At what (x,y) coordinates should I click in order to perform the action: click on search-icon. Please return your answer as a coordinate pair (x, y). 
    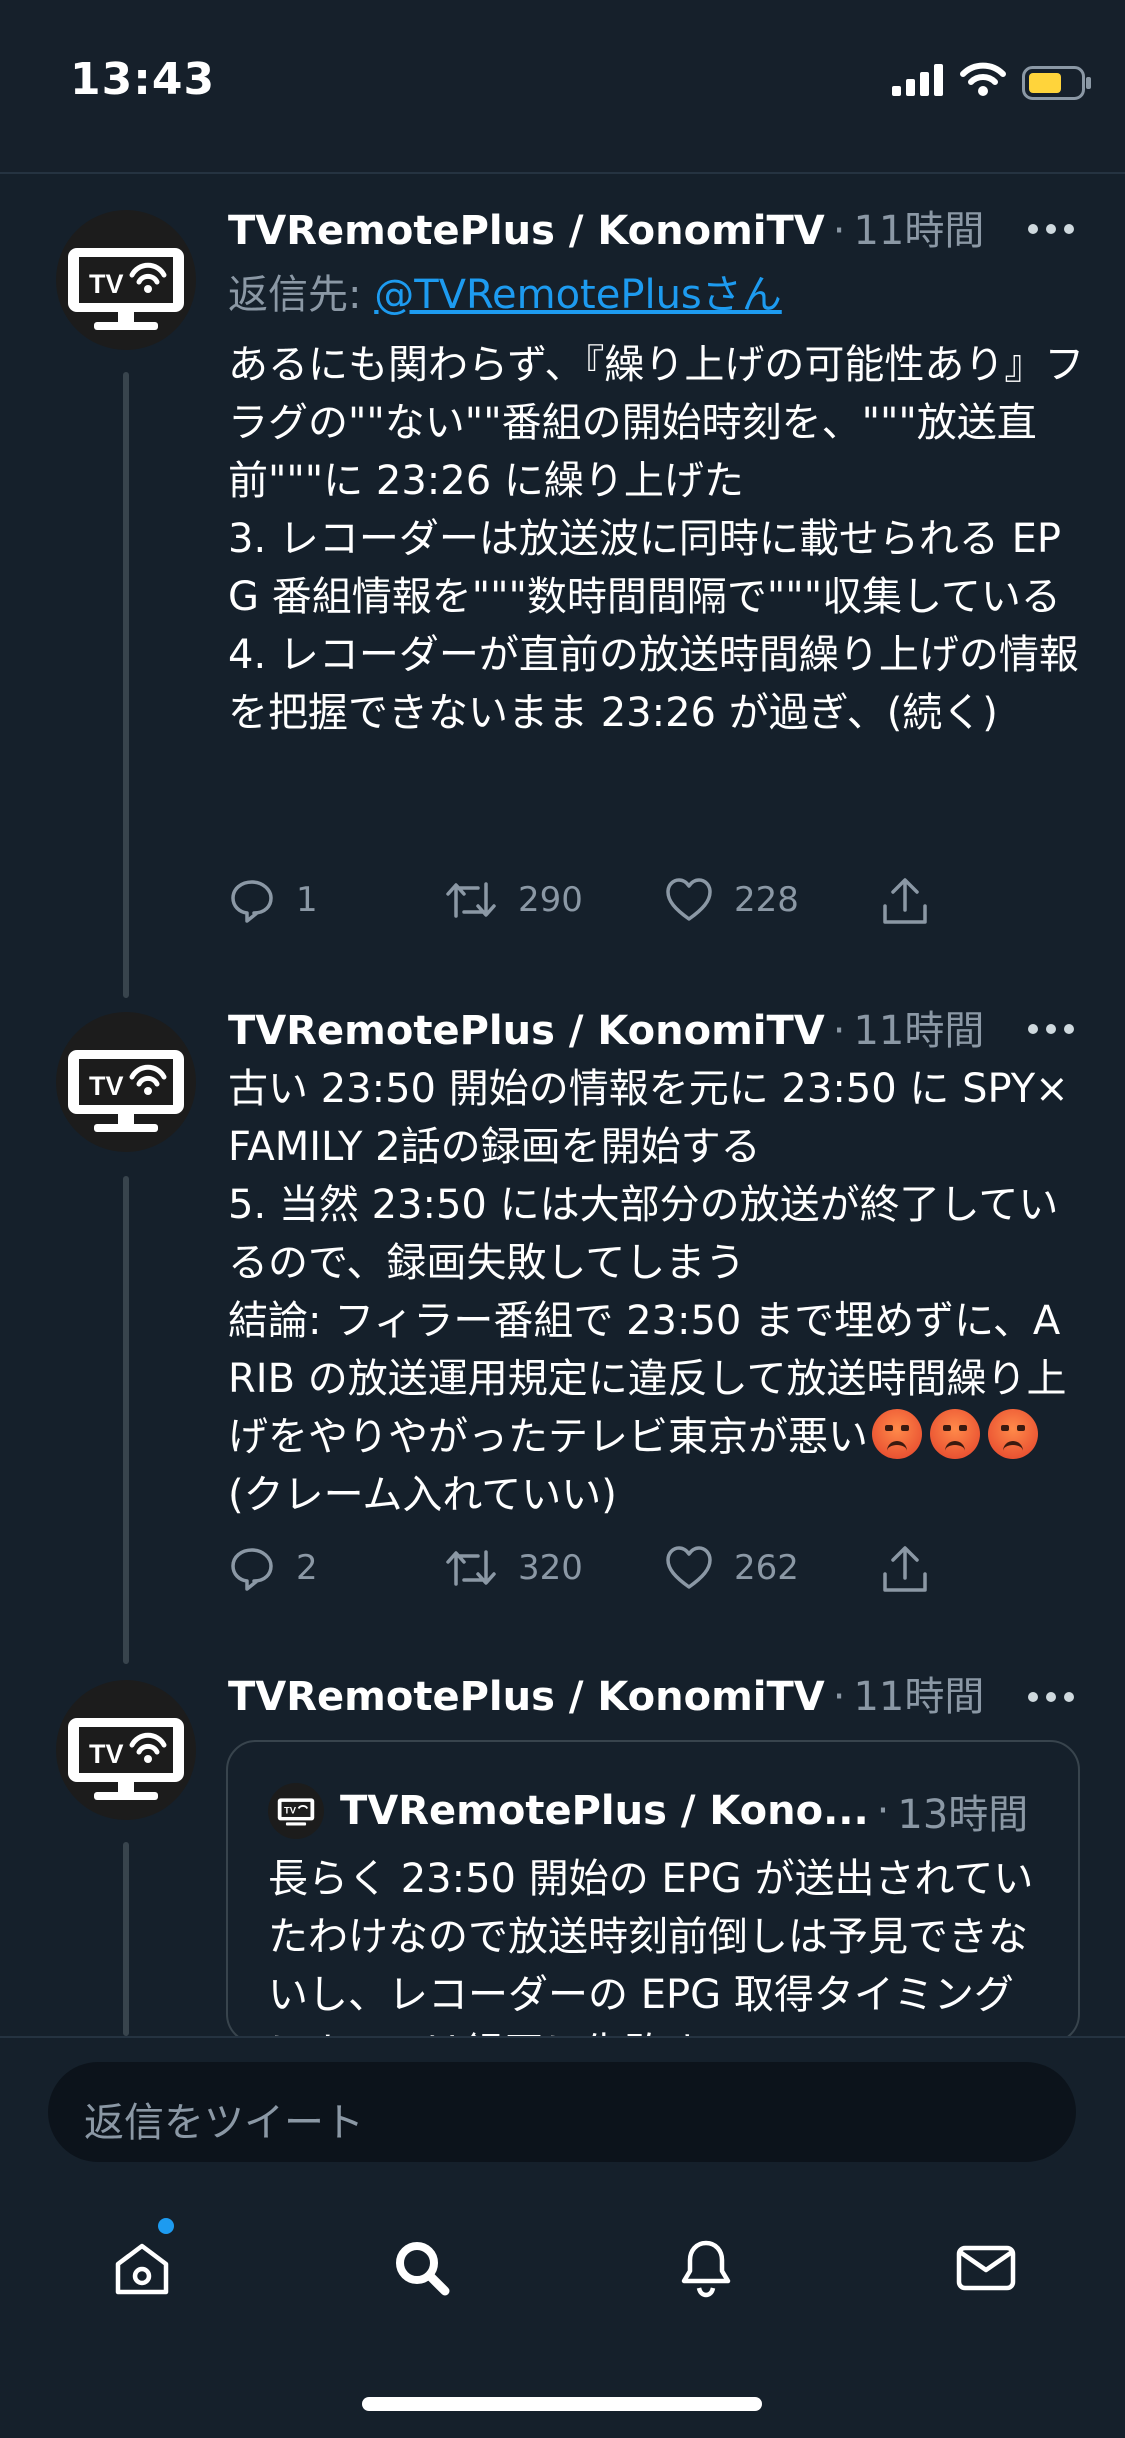
    Looking at the image, I should click on (423, 2269).